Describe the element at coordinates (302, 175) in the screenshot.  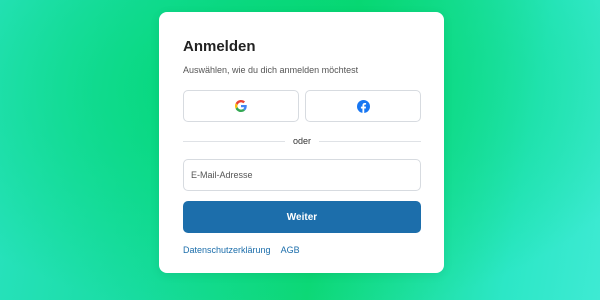
I see `email-field` at that location.